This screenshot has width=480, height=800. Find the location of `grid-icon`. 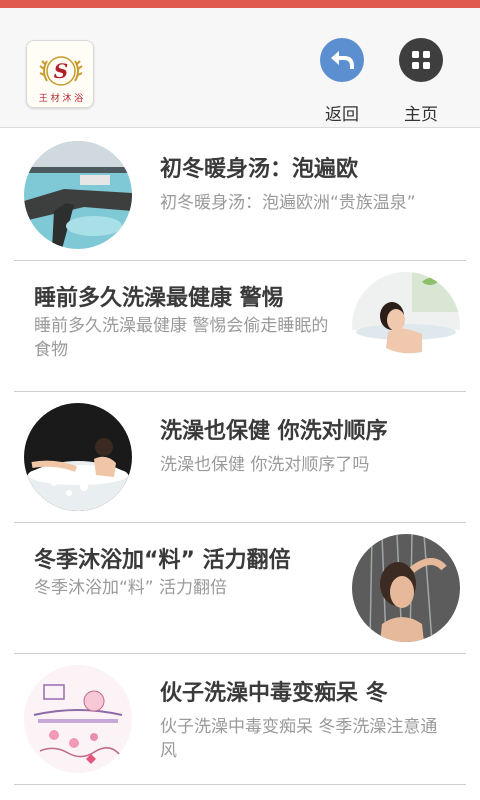

grid-icon is located at coordinates (421, 60).